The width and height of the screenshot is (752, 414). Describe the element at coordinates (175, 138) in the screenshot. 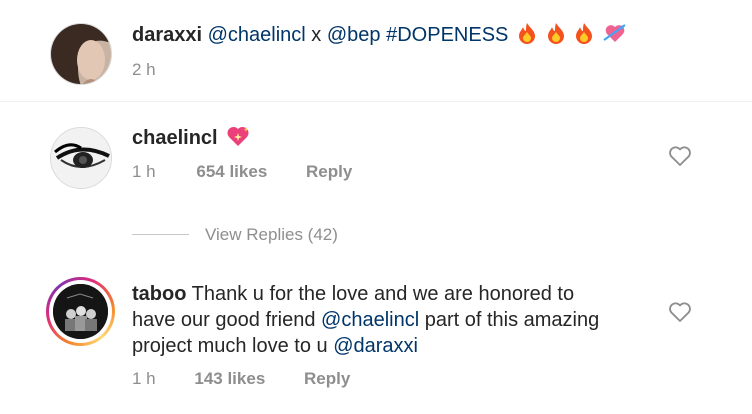

I see `username-chaelincl: chaelincl` at that location.